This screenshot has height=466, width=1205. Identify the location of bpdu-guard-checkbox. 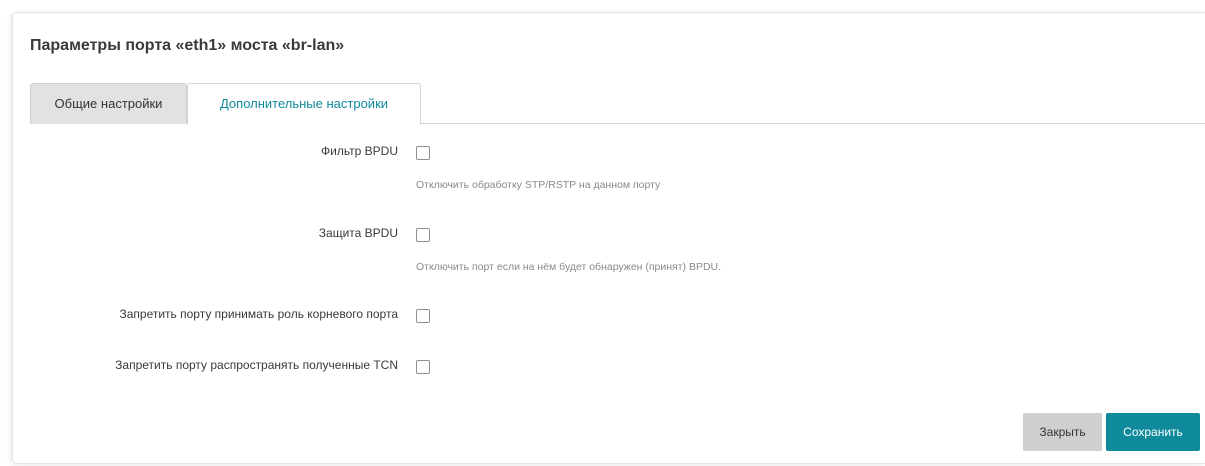
(423, 235).